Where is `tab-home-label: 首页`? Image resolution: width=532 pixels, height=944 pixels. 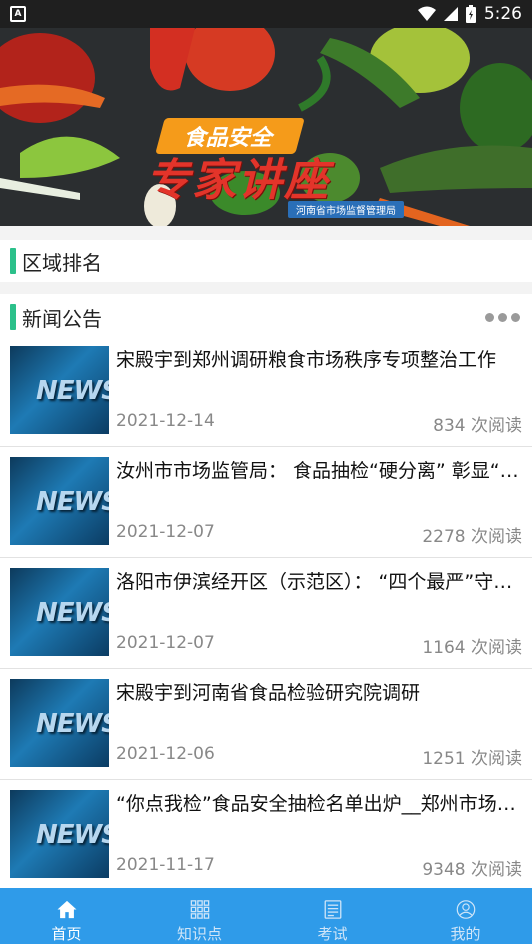 tab-home-label: 首页 is located at coordinates (66, 934).